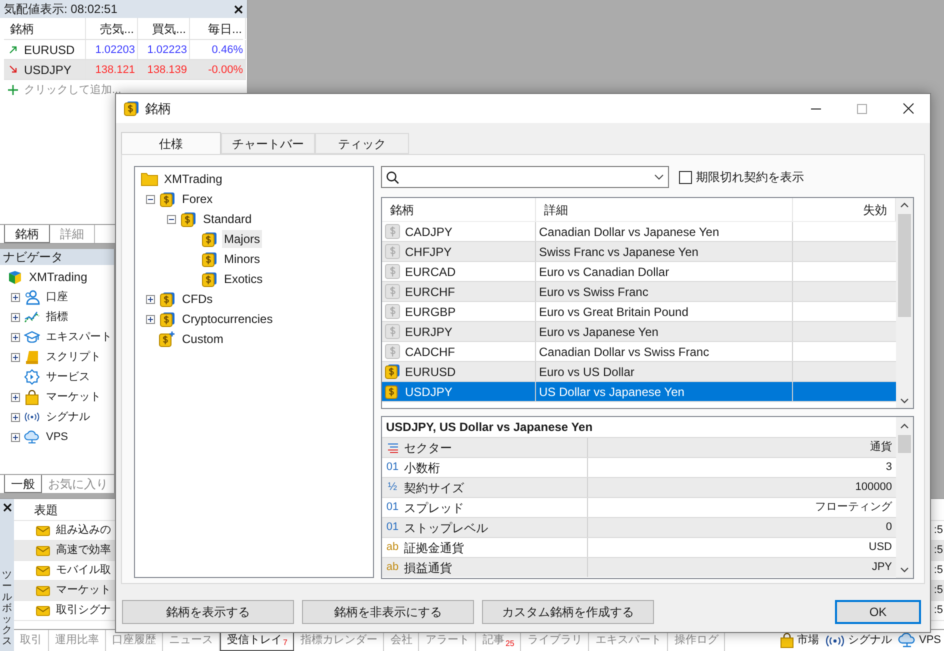 Image resolution: width=944 pixels, height=651 pixels. What do you see at coordinates (227, 319) in the screenshot?
I see `tree-item: Cryptocurrencies` at bounding box center [227, 319].